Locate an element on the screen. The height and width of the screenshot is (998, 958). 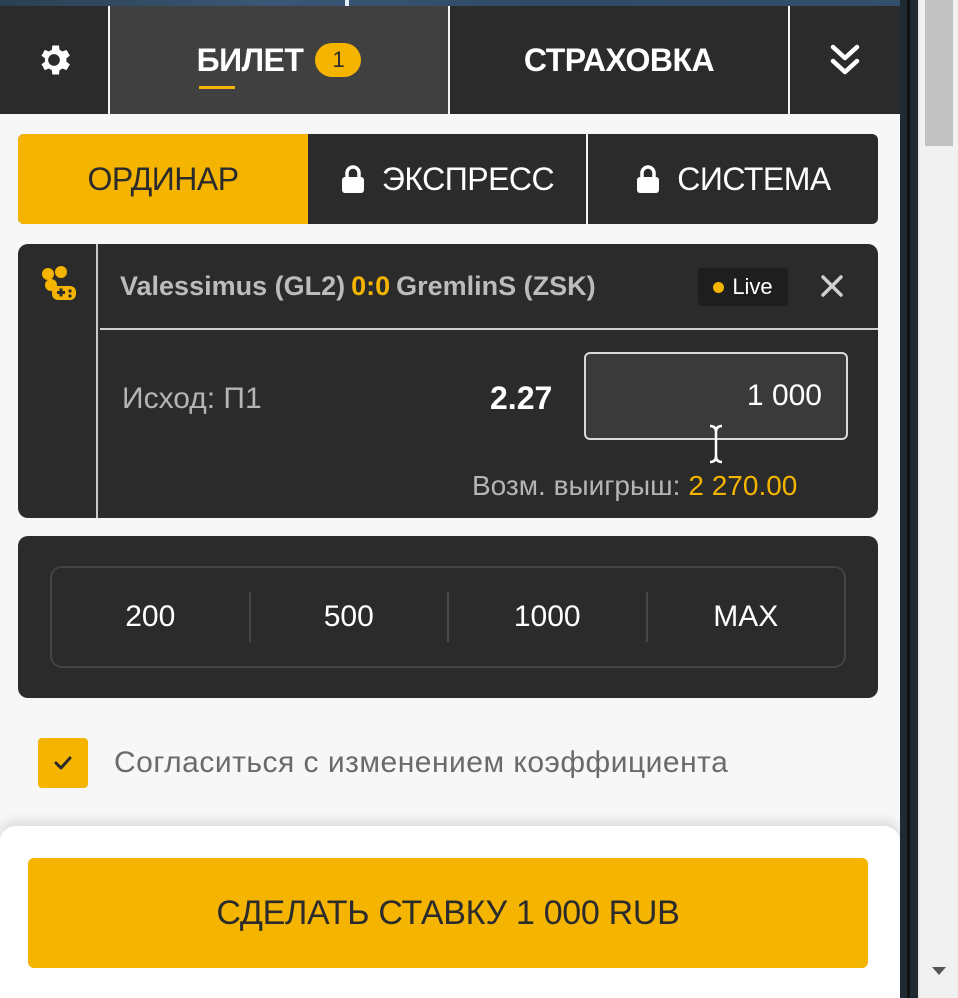
ticket-count-badge: 1 is located at coordinates (338, 60).